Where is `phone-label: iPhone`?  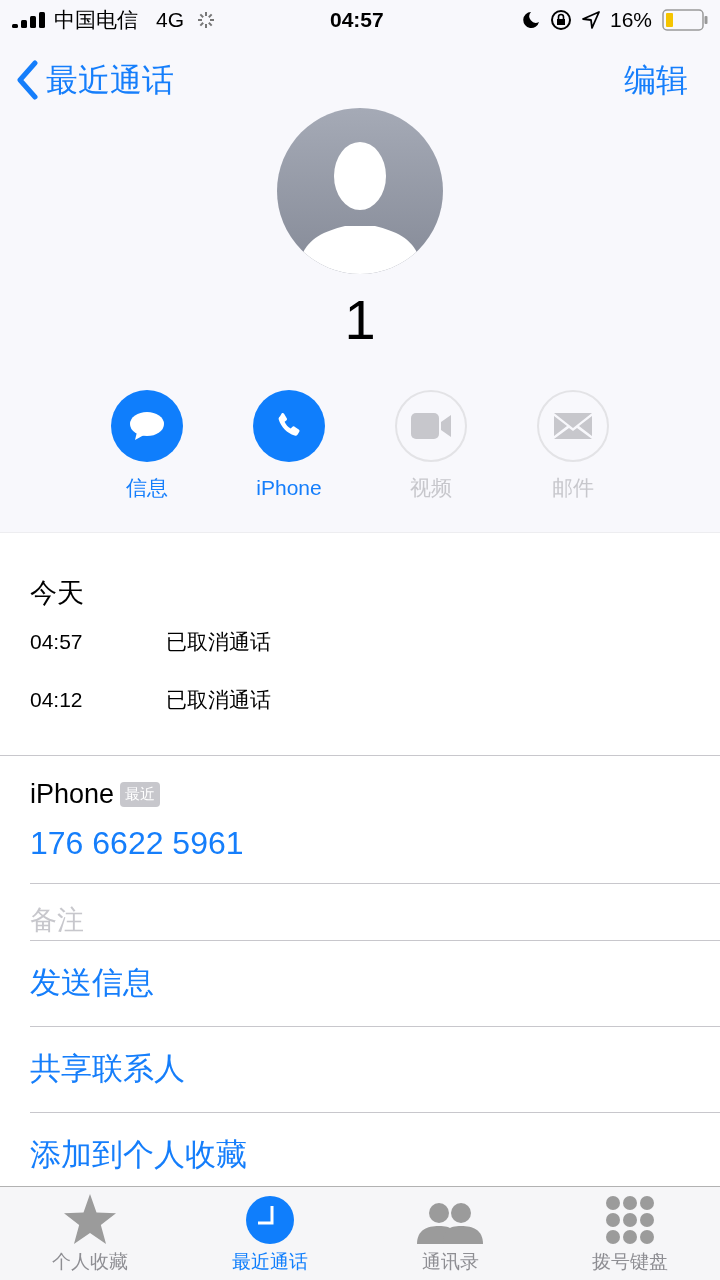 phone-label: iPhone is located at coordinates (72, 794).